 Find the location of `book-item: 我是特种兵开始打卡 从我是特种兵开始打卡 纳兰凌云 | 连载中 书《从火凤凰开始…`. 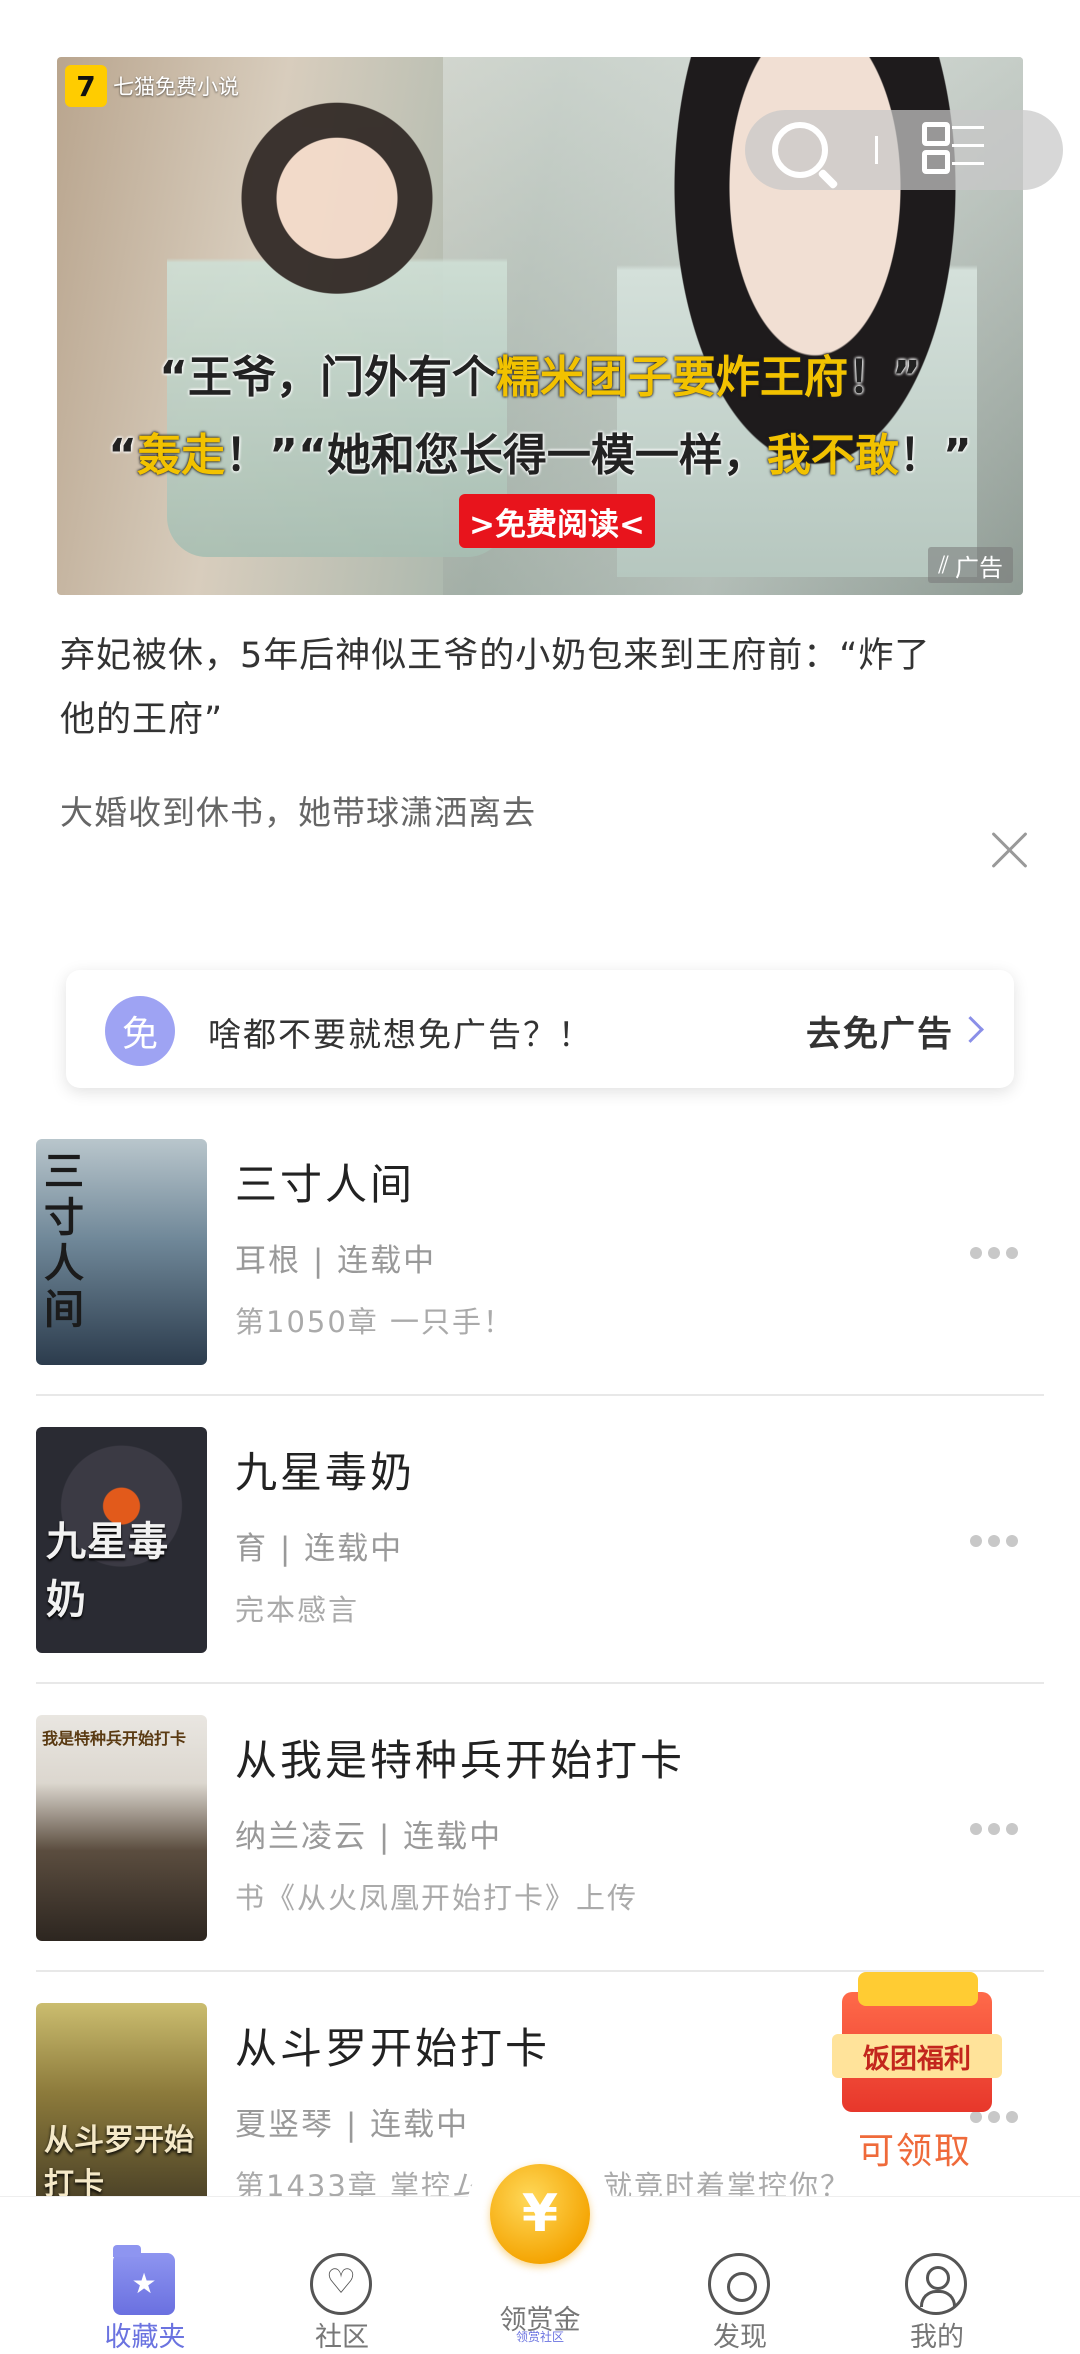

book-item: 我是特种兵开始打卡 从我是特种兵开始打卡 纳兰凌云 | 连载中 书《从火凤凰开始… is located at coordinates (540, 1859).